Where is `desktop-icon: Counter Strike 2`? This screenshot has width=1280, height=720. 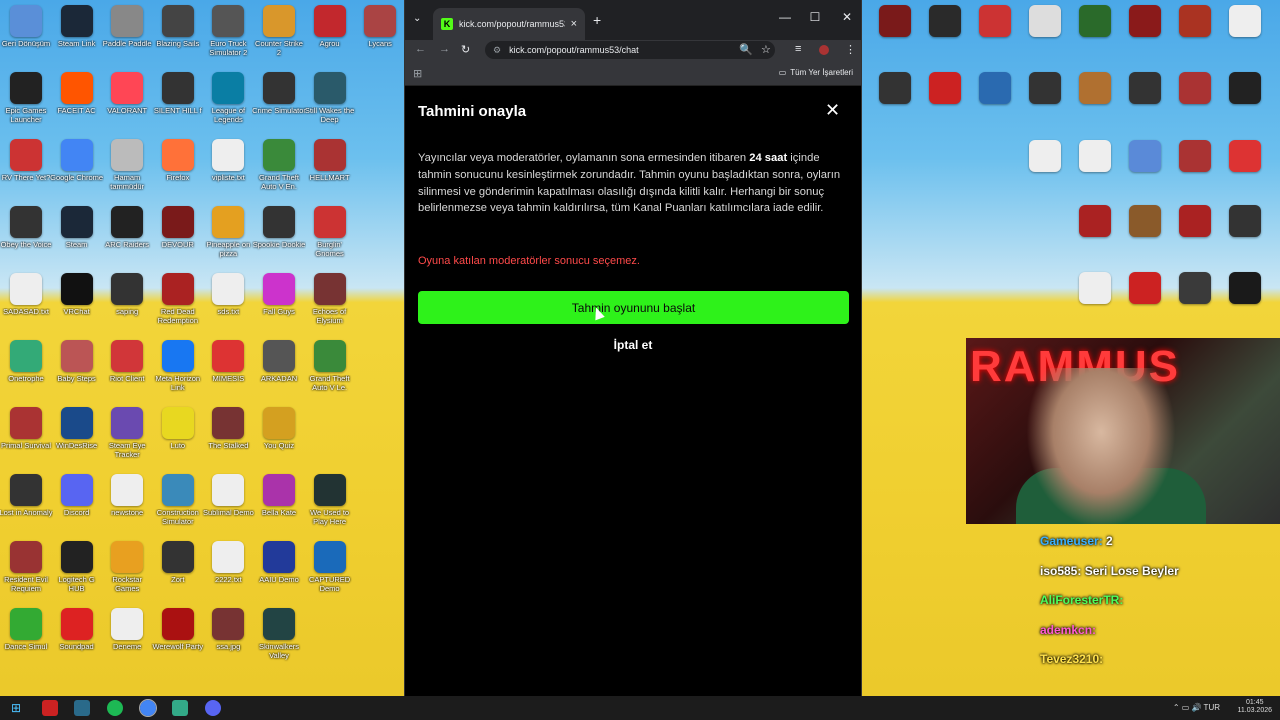 desktop-icon: Counter Strike 2 is located at coordinates (279, 38).